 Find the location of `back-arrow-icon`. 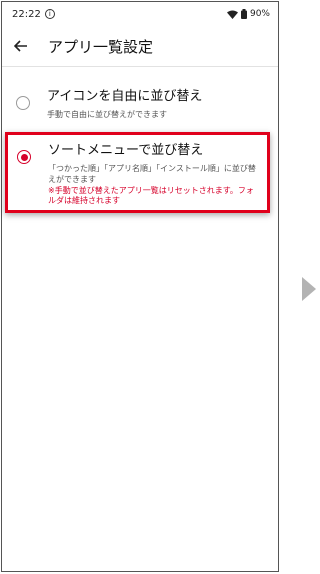

back-arrow-icon is located at coordinates (21, 46).